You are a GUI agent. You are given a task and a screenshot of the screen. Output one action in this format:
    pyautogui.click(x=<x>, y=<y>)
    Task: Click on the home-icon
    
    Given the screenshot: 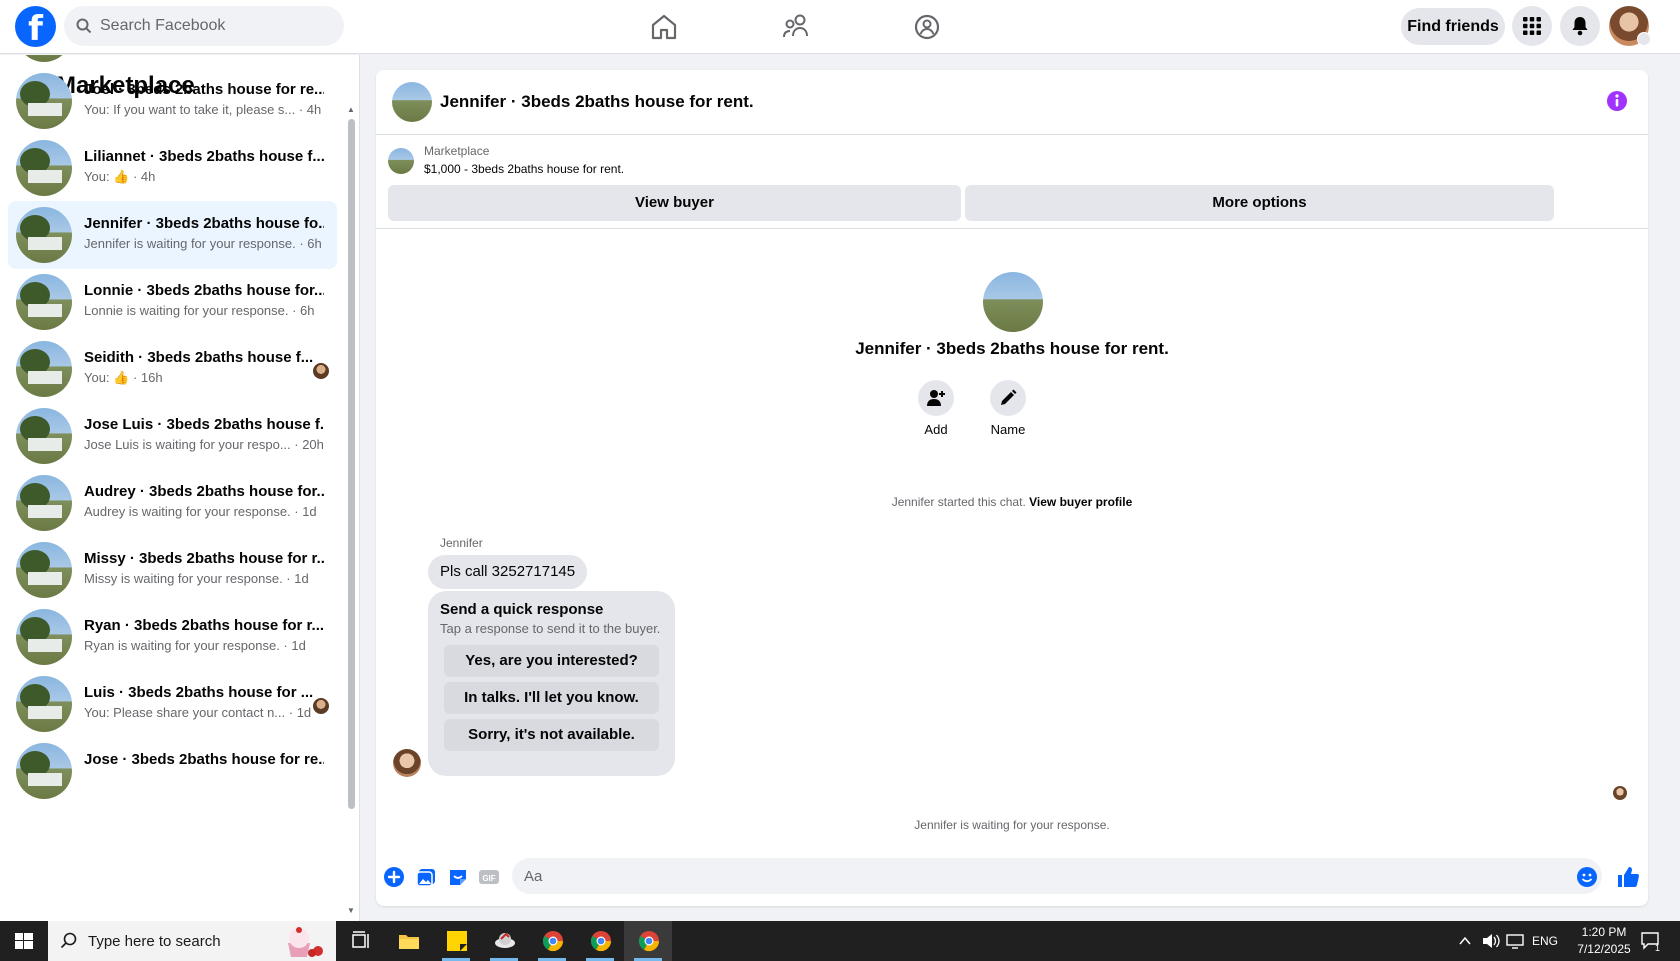 What is the action you would take?
    pyautogui.click(x=664, y=27)
    